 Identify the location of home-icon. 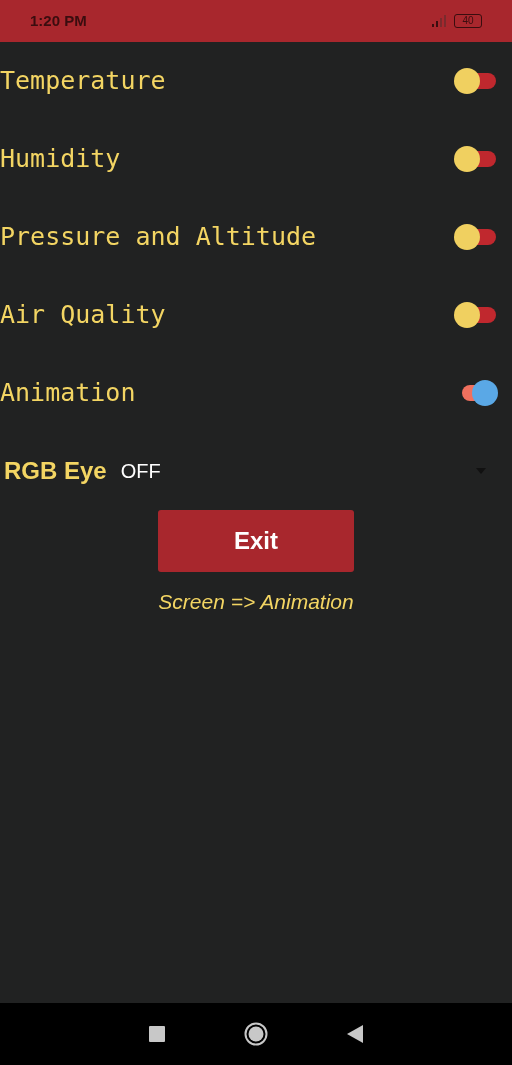
(256, 1034).